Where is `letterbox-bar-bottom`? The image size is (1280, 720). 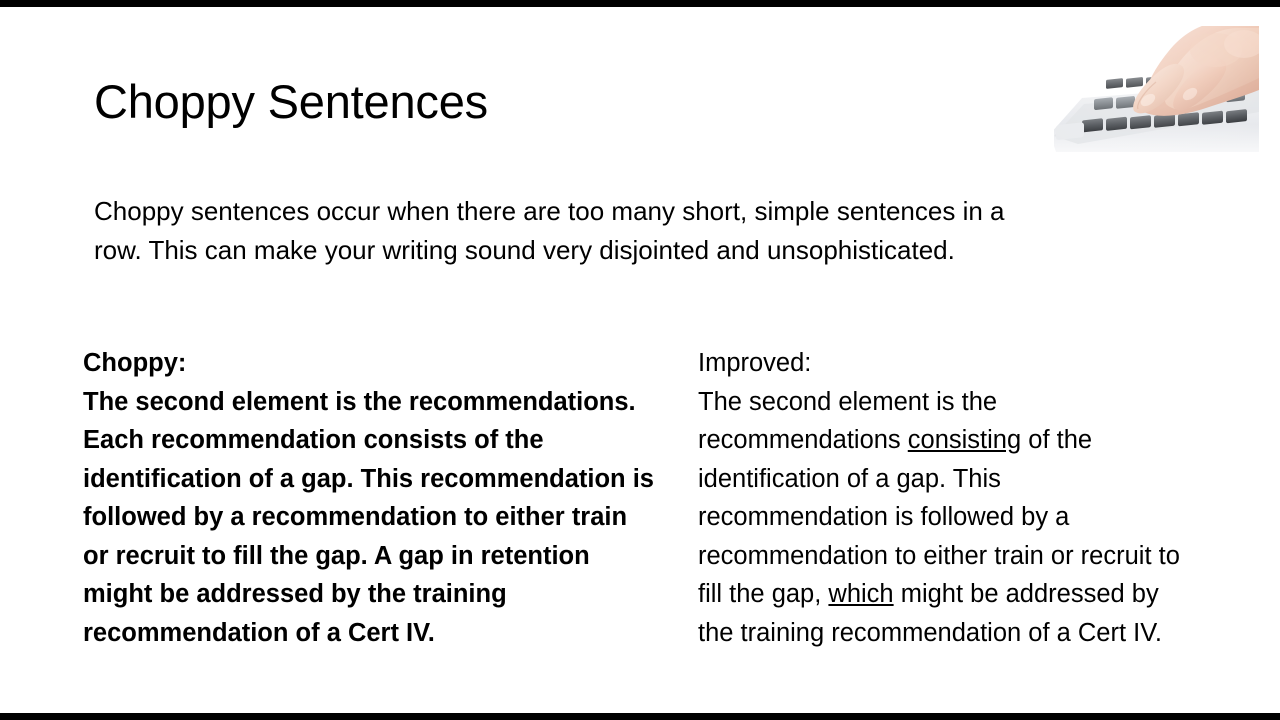
letterbox-bar-bottom is located at coordinates (640, 716).